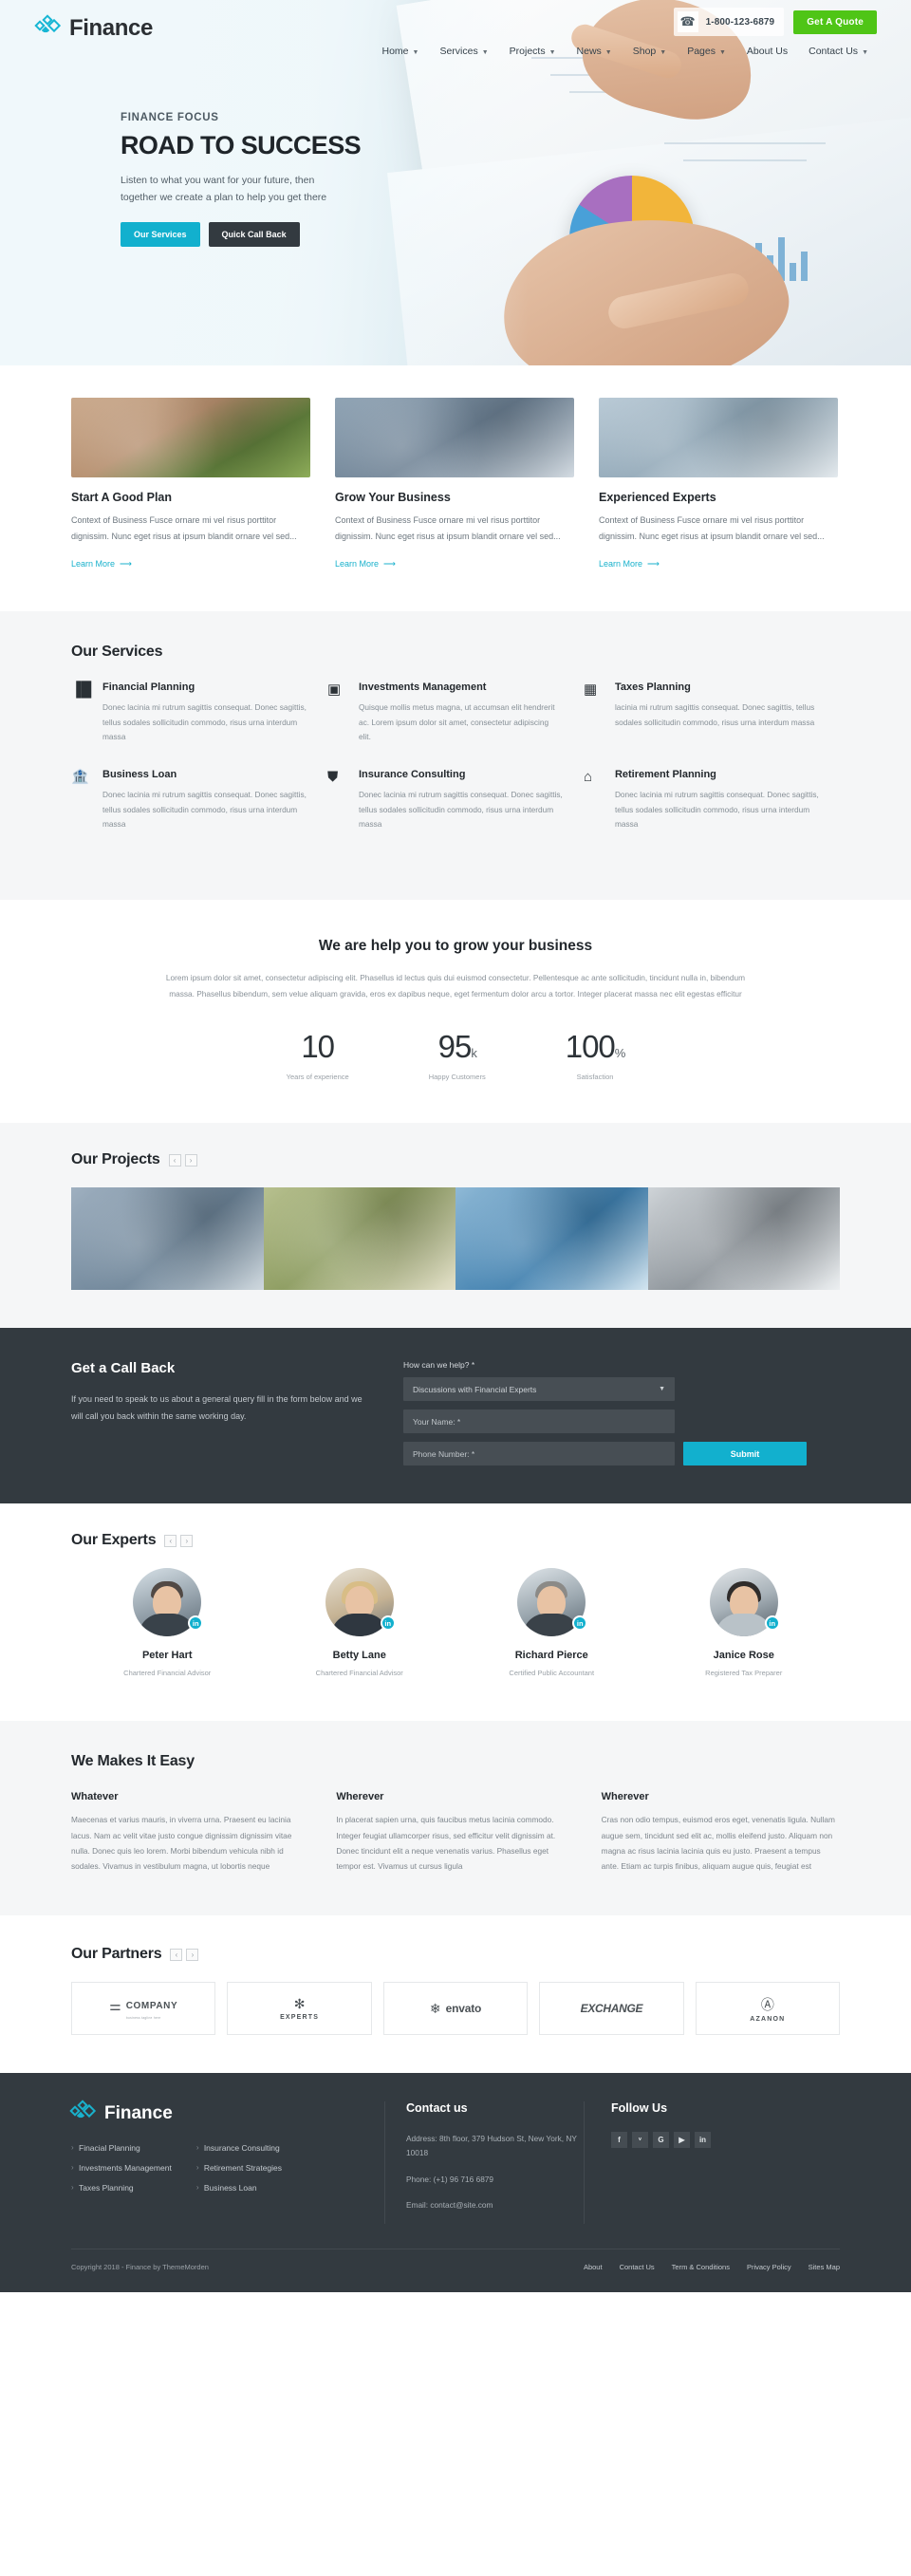  Describe the element at coordinates (121, 2188) in the screenshot. I see `footer-link: Taxes Planning` at that location.